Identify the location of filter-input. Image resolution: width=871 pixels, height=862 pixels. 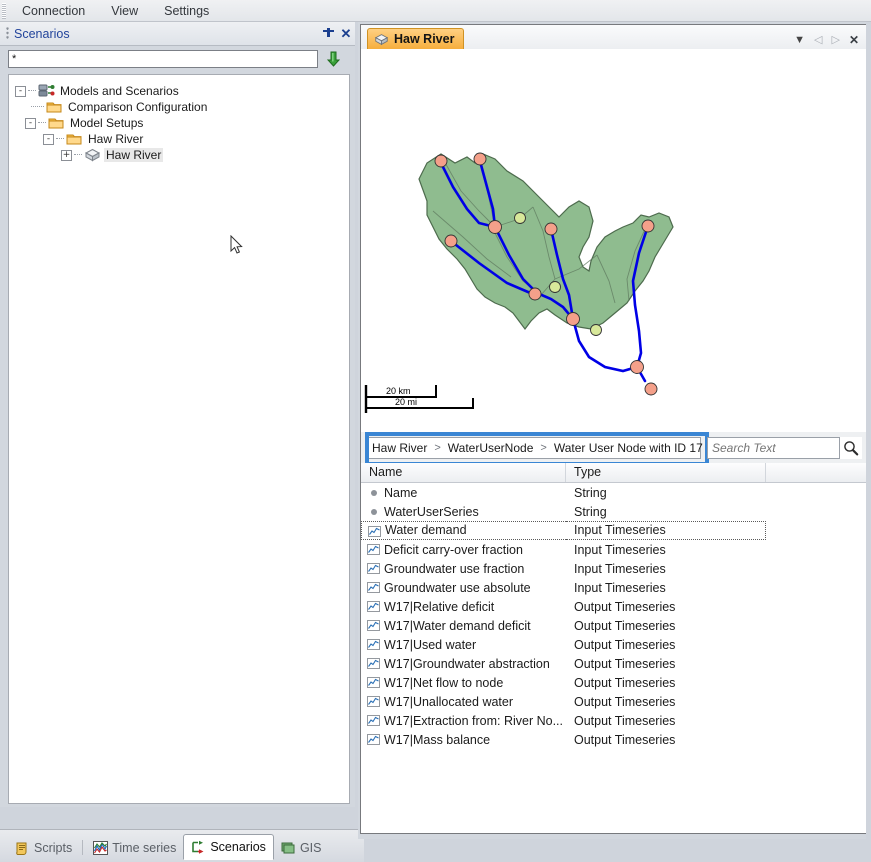
(163, 59).